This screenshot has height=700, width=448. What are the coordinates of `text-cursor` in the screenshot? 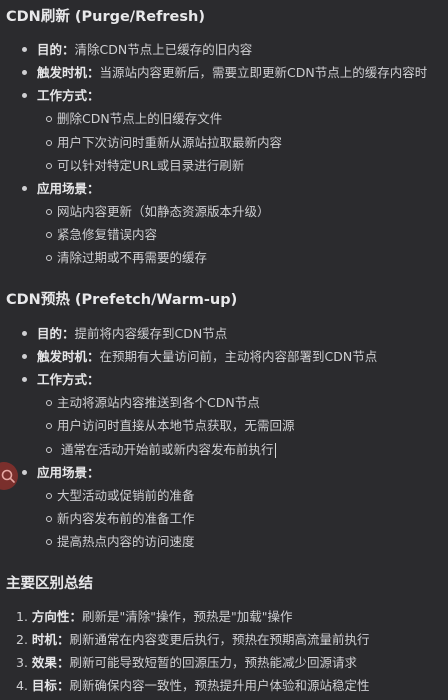 It's located at (275, 450).